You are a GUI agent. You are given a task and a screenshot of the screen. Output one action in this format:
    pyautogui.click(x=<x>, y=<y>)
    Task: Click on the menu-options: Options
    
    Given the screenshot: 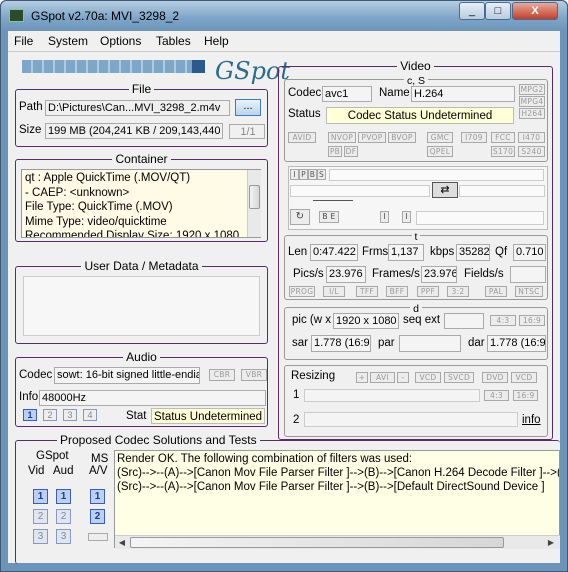 What is the action you would take?
    pyautogui.click(x=120, y=41)
    